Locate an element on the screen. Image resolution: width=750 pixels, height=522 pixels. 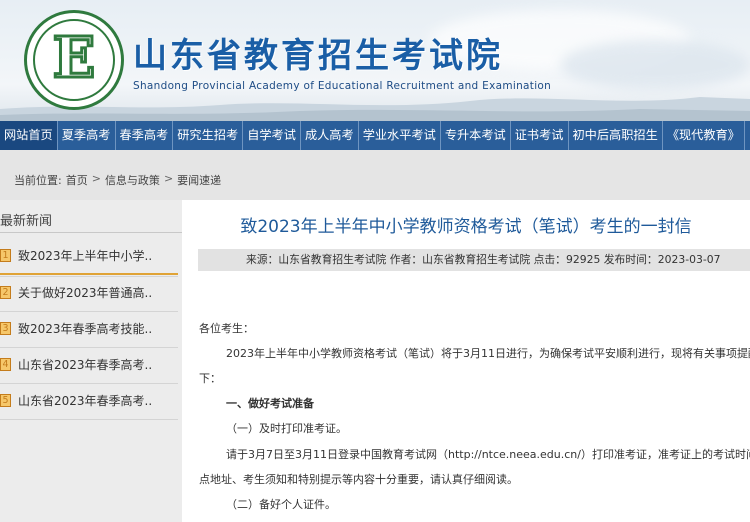
news-item: 5 山东省2023年春季高考.. is located at coordinates (89, 400).